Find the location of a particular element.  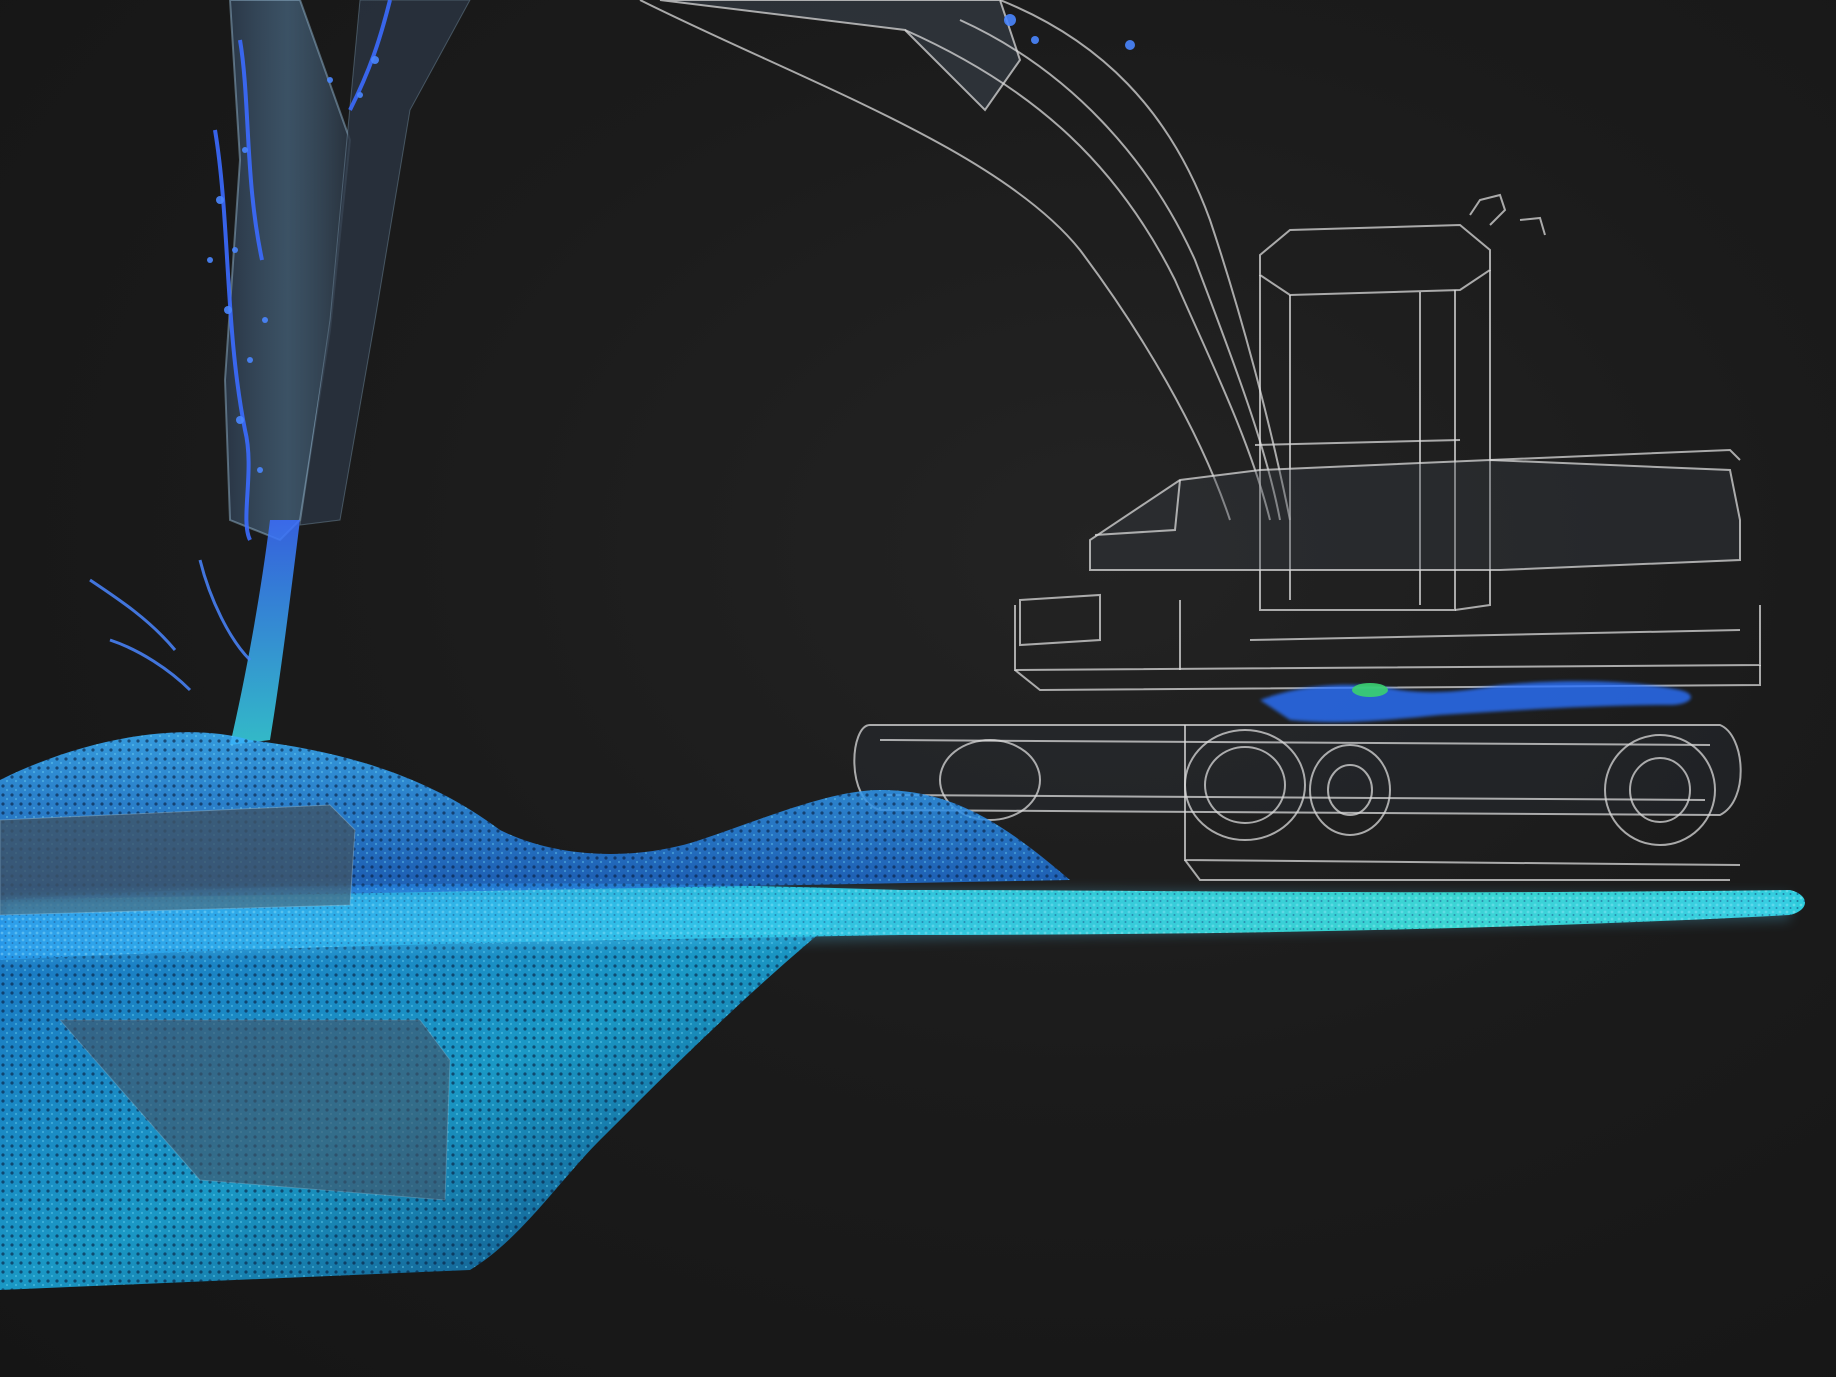

excavator-upper-body is located at coordinates (1387, 570).